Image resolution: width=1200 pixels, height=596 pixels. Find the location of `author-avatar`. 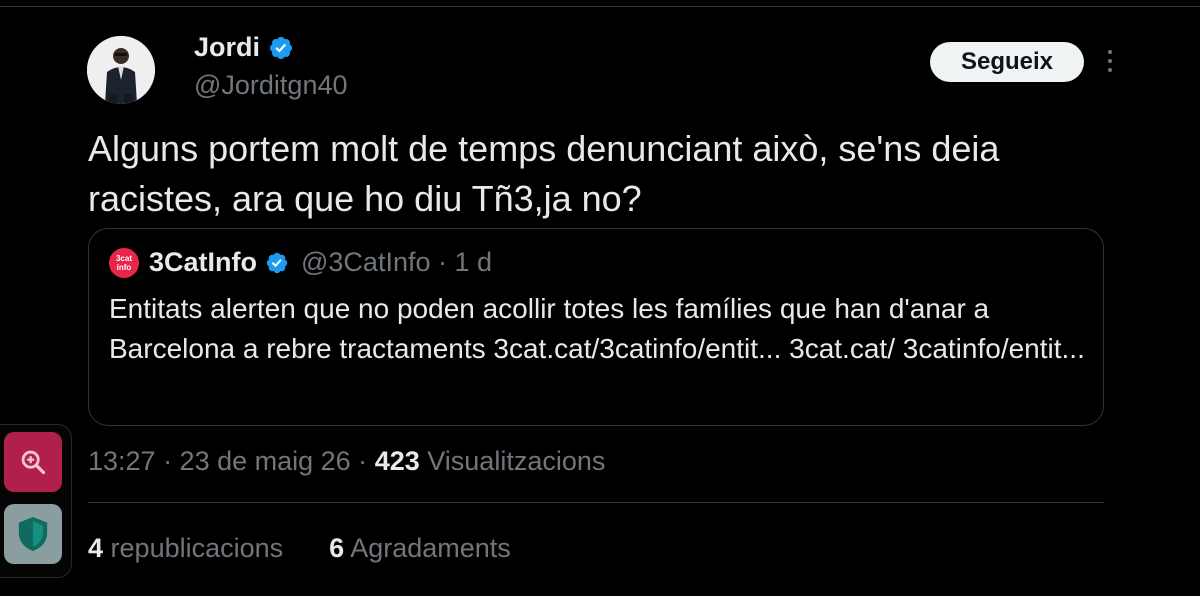

author-avatar is located at coordinates (121, 70).